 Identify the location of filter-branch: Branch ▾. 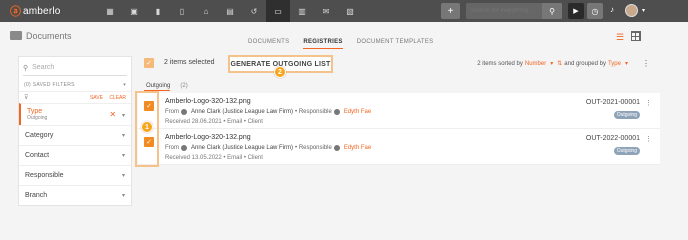
(75, 195).